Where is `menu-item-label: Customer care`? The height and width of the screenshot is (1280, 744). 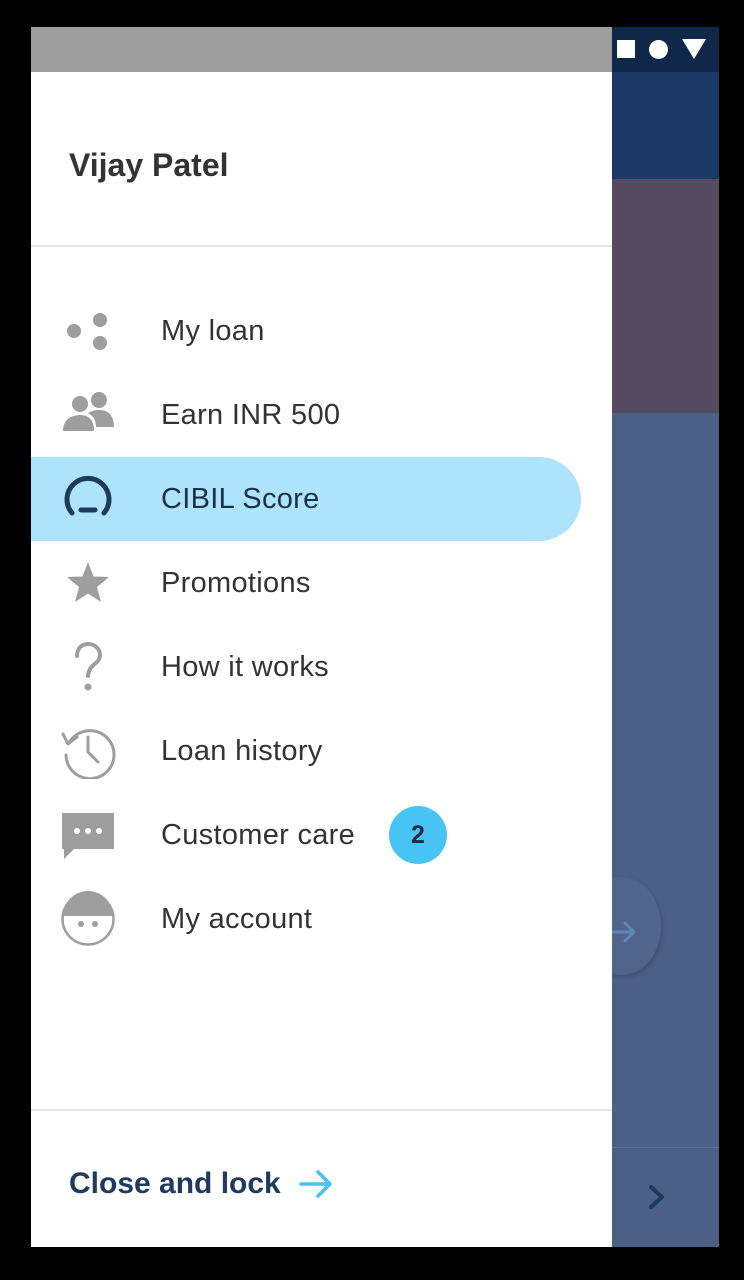 menu-item-label: Customer care is located at coordinates (258, 834).